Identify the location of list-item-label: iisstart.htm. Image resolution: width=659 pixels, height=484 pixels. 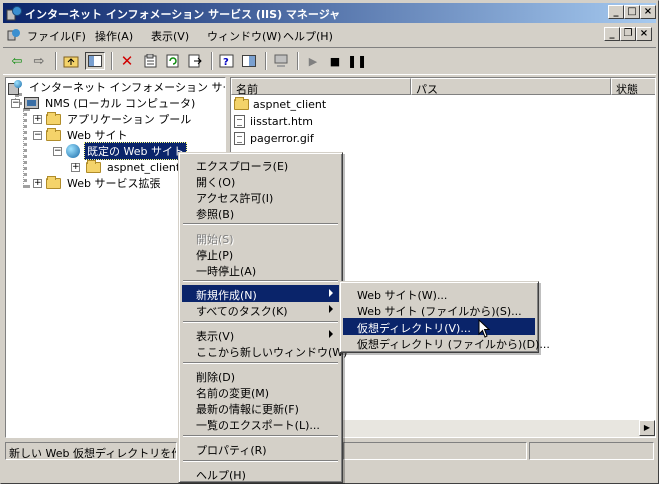
(281, 121).